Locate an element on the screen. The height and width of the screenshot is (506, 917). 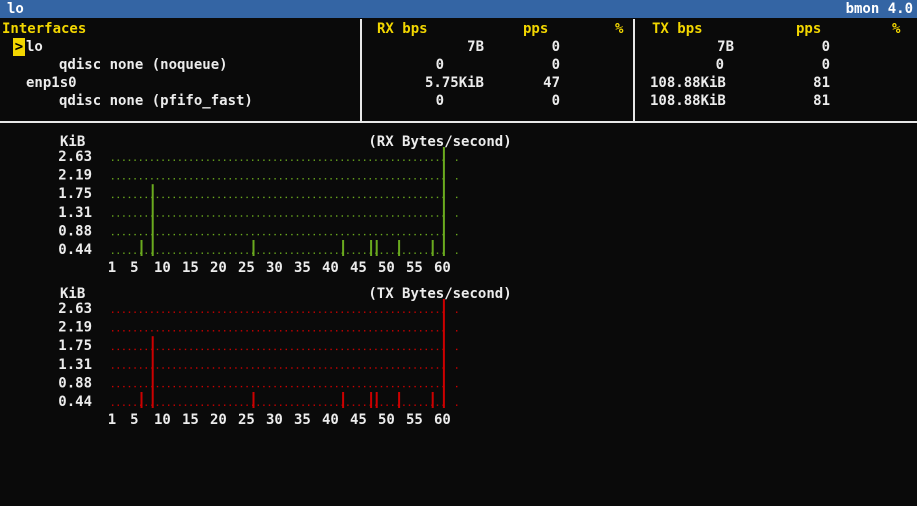
interface-name: lo is located at coordinates (34, 47).